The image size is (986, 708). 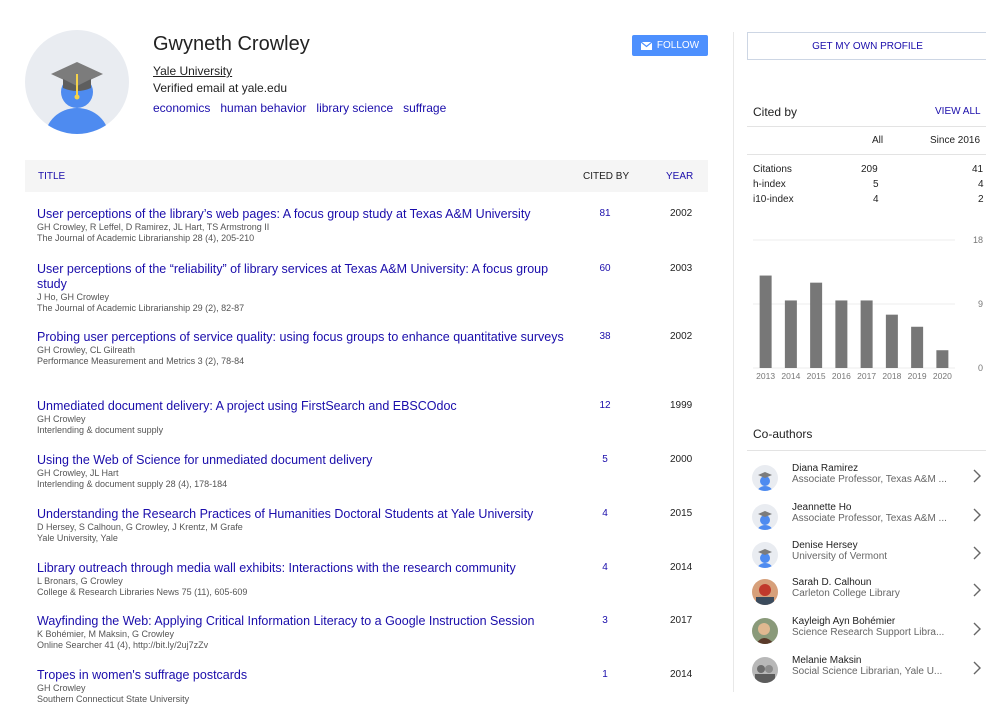 I want to click on article-cited-by-link: 81, so click(x=605, y=213).